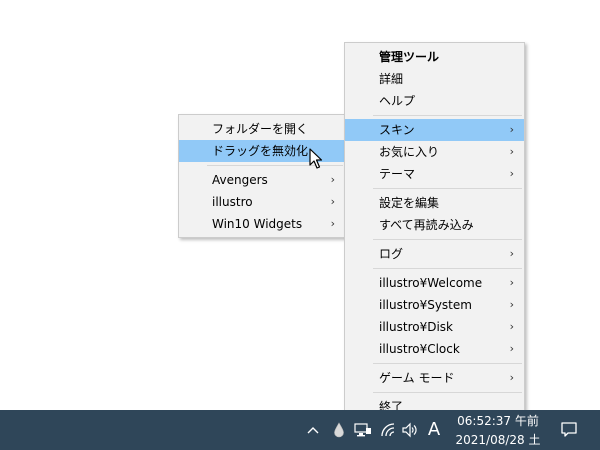 The image size is (600, 450). Describe the element at coordinates (339, 430) in the screenshot. I see `rainmeter-drop-icon` at that location.